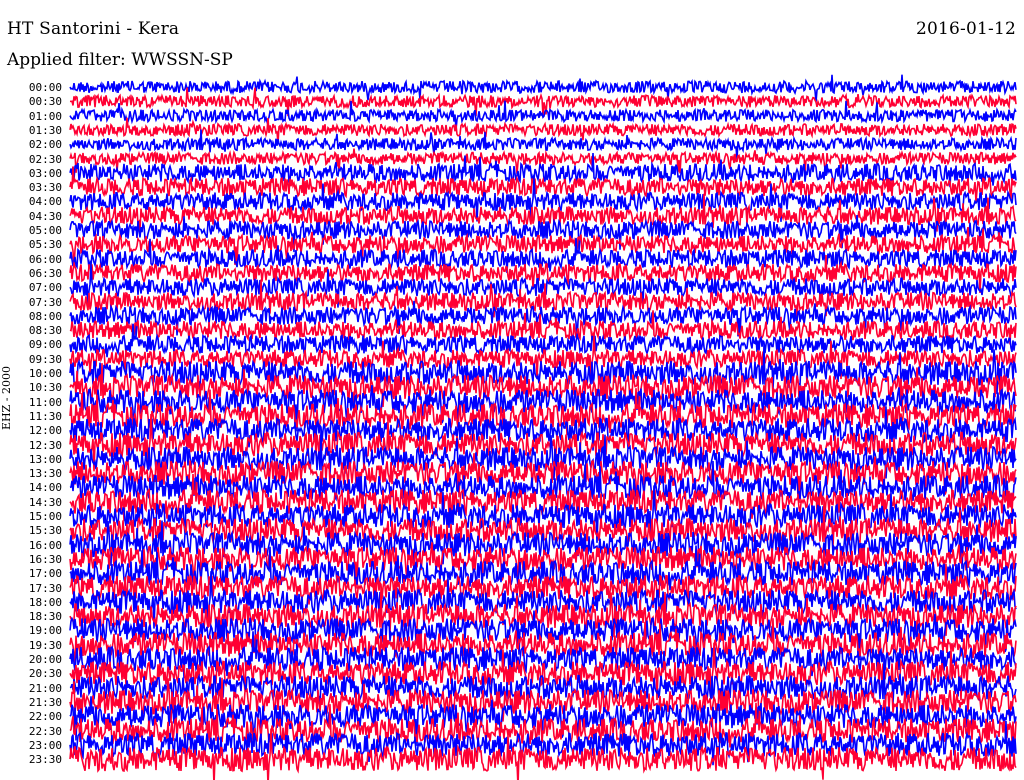  What do you see at coordinates (45, 302) in the screenshot?
I see `time-tick: 07:30` at bounding box center [45, 302].